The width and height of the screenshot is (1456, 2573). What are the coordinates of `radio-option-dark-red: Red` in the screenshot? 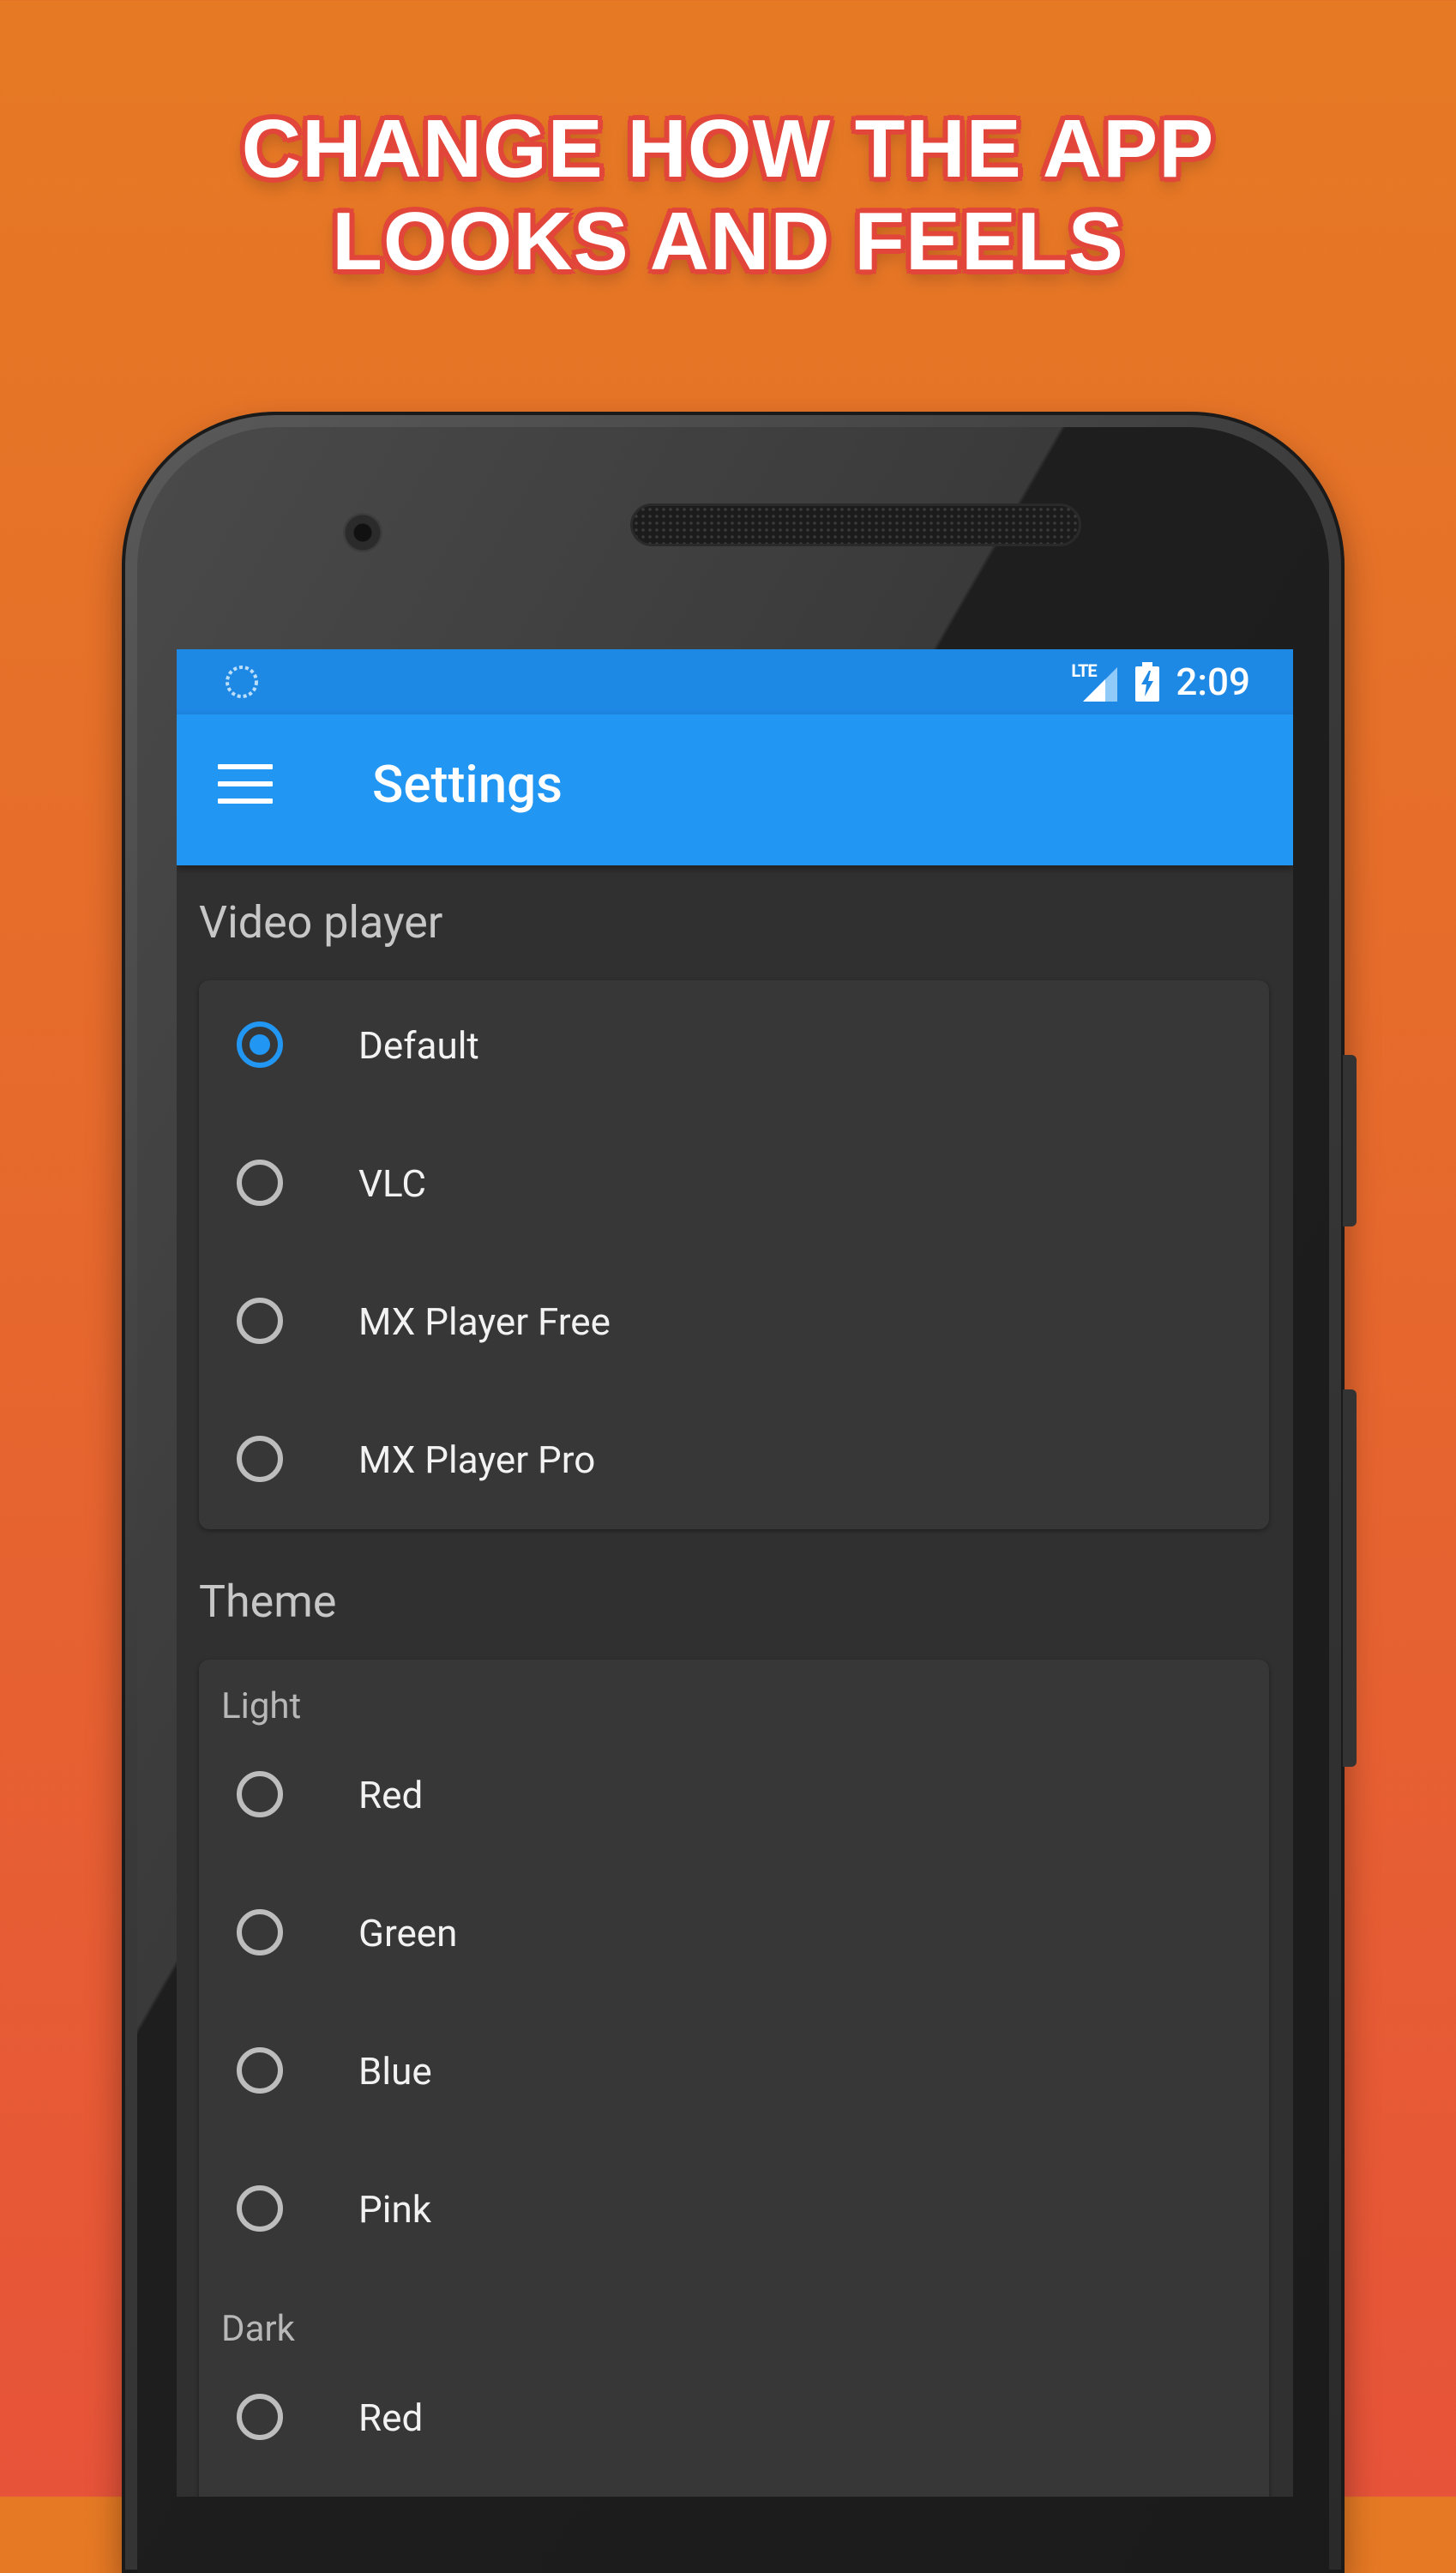 It's located at (734, 2422).